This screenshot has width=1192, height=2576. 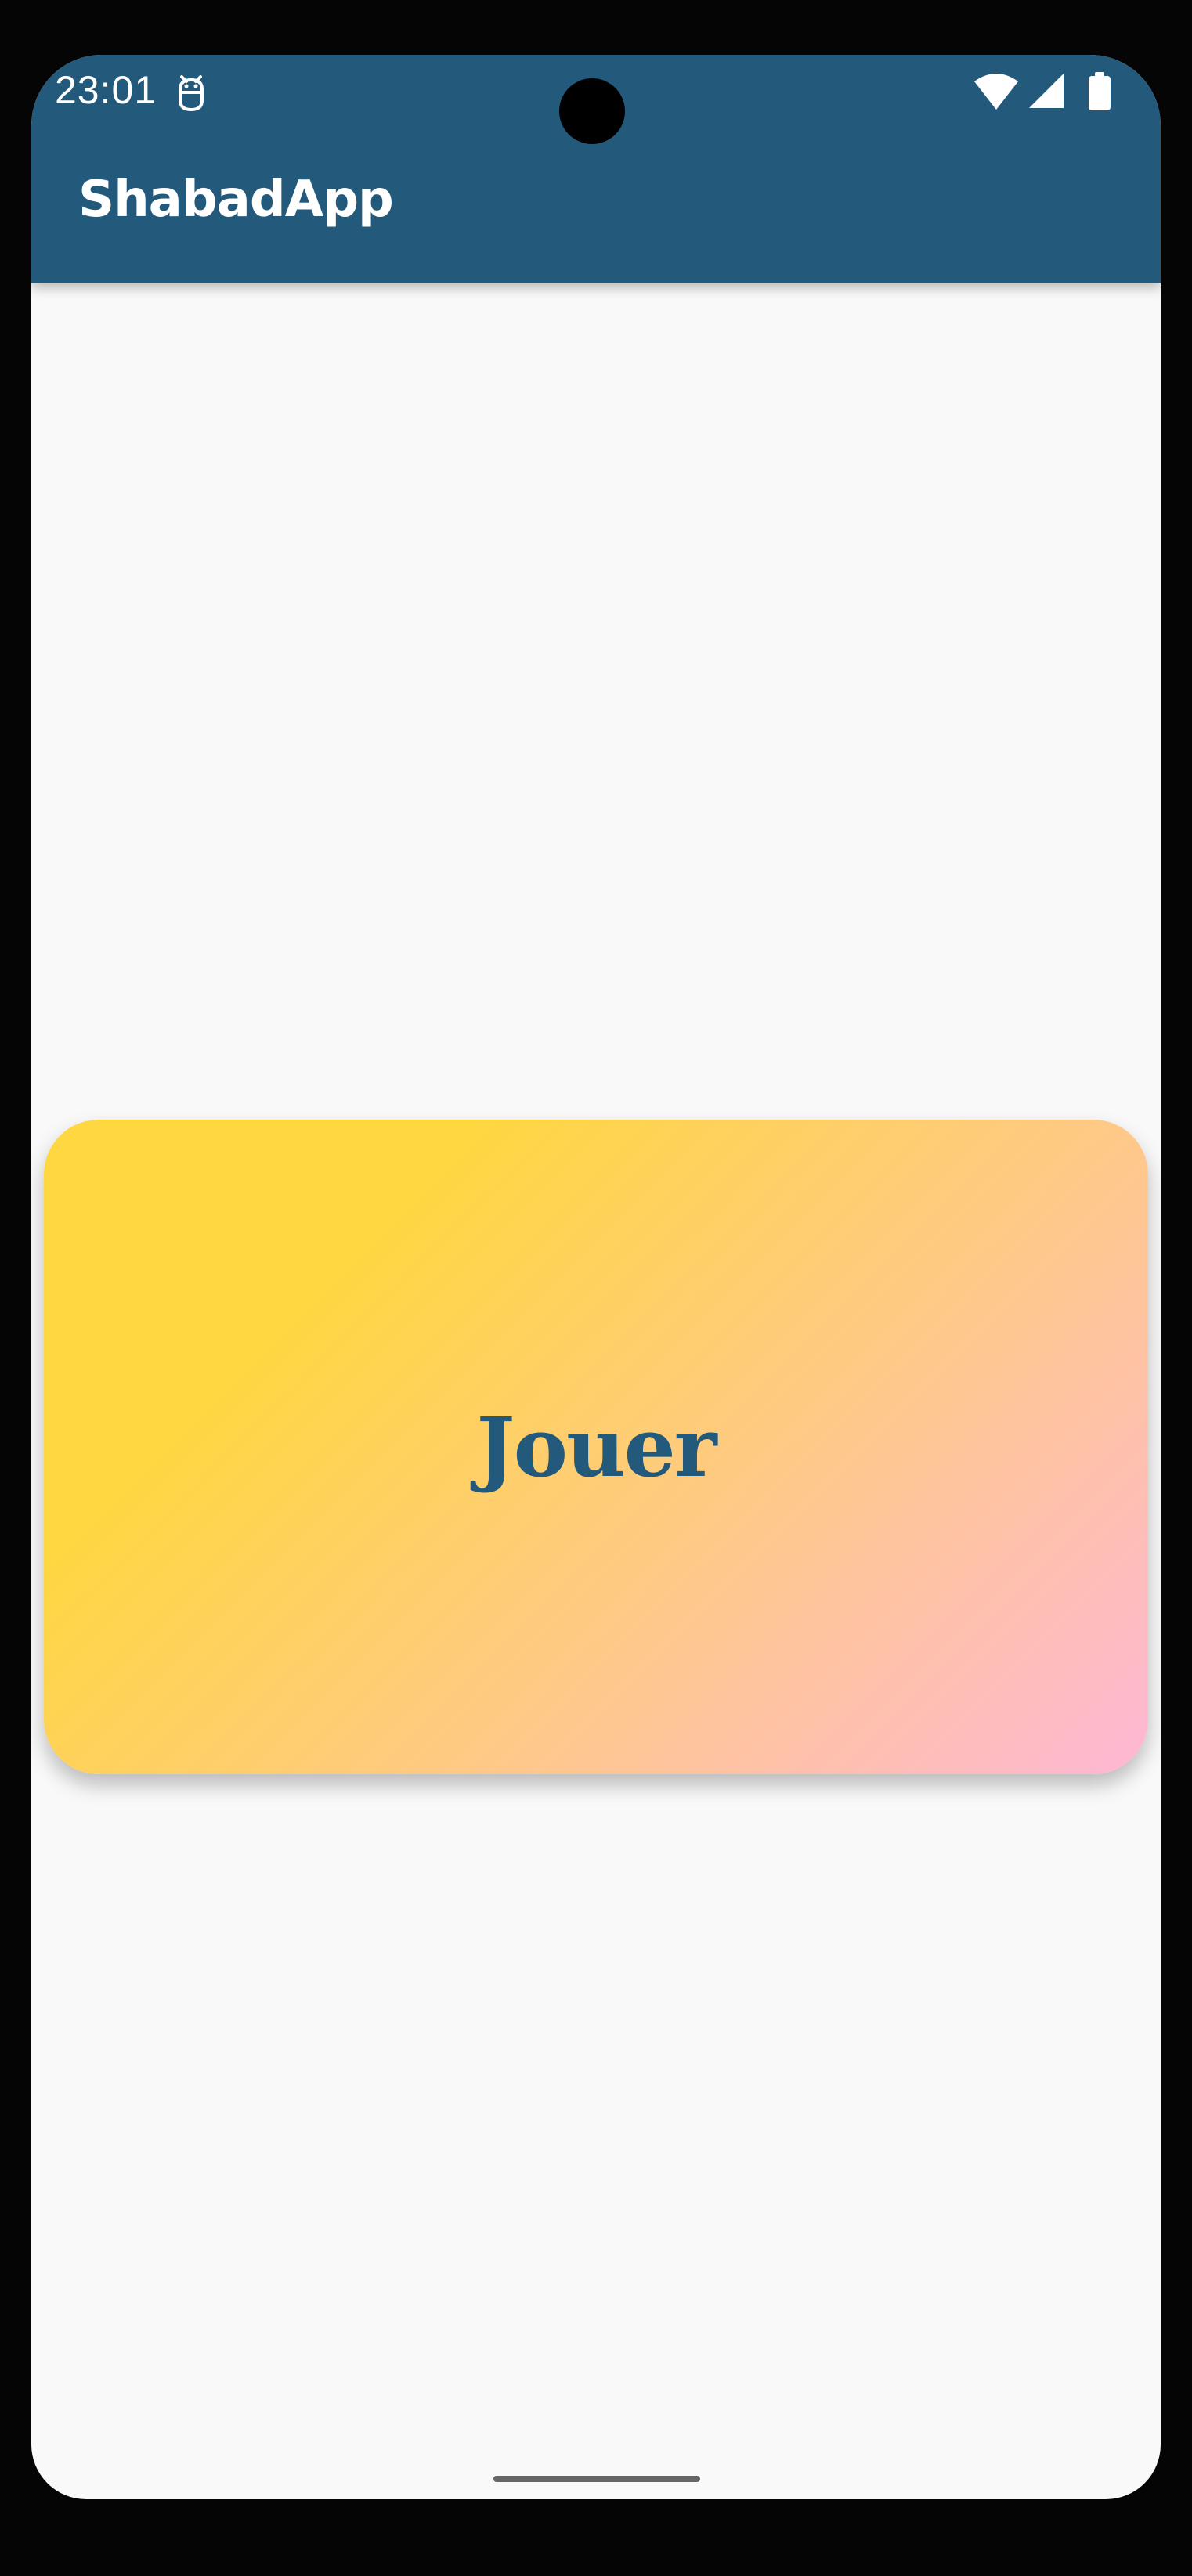 I want to click on status-clock: 23:01, so click(x=106, y=90).